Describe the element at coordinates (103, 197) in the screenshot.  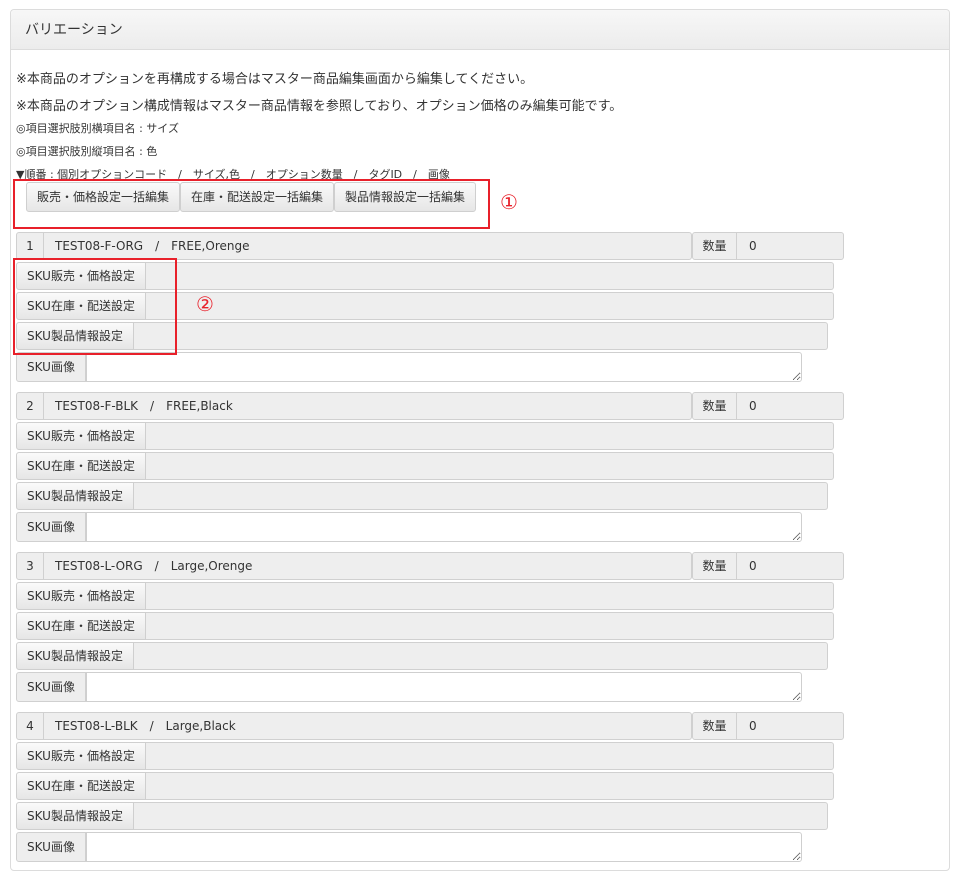
I see `bulk-sales-price-button: 販売・価格設定一括編集` at that location.